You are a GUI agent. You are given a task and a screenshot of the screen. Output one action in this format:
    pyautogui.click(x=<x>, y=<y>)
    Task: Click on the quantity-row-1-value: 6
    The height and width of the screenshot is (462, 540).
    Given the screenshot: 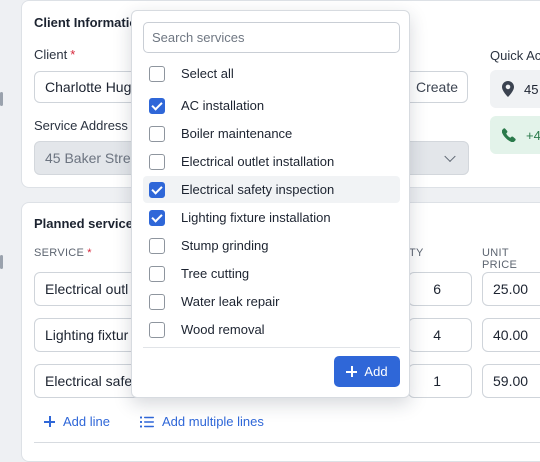 What is the action you would take?
    pyautogui.click(x=437, y=289)
    